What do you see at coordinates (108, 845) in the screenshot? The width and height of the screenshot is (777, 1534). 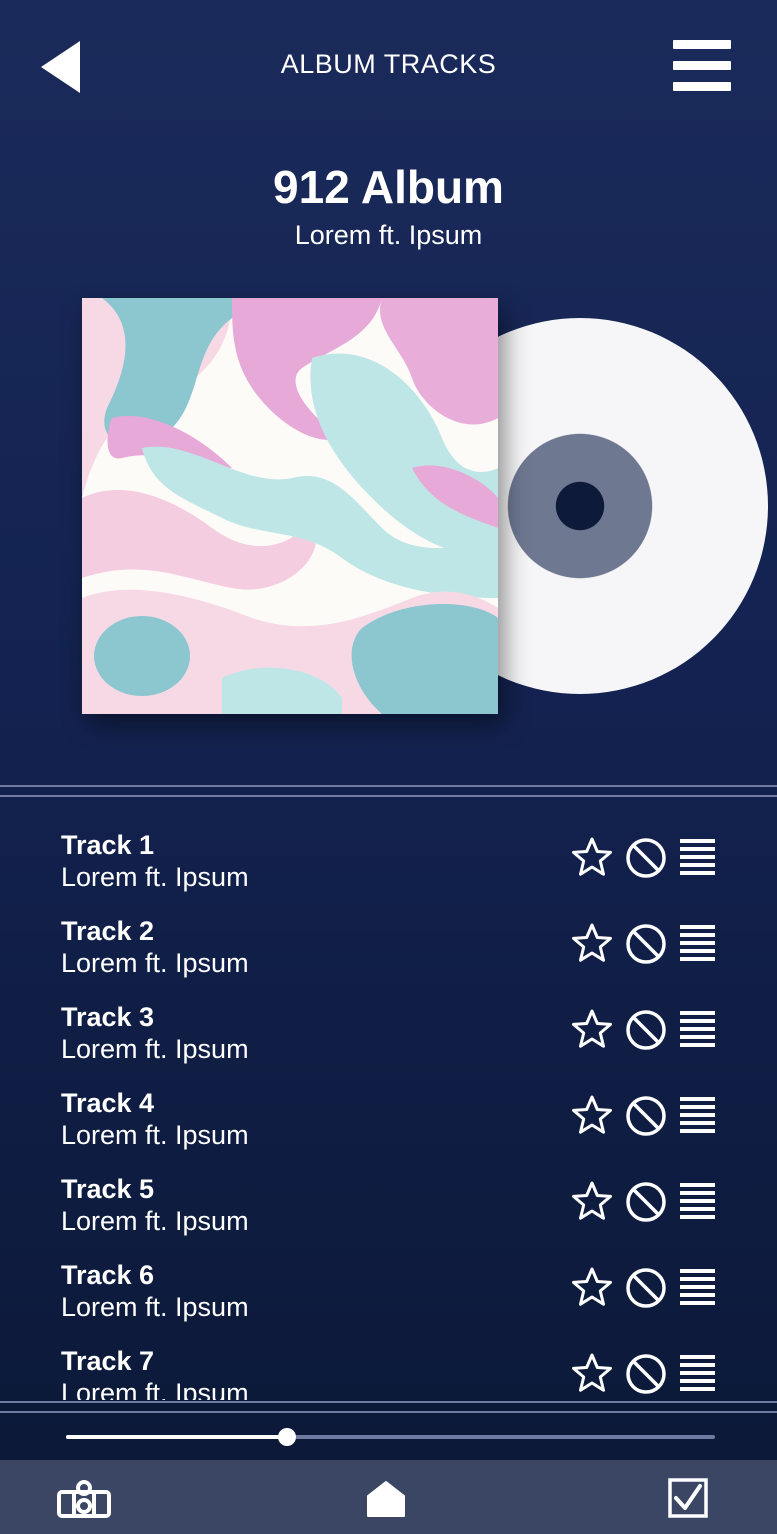 I see `track-title: Track 1` at bounding box center [108, 845].